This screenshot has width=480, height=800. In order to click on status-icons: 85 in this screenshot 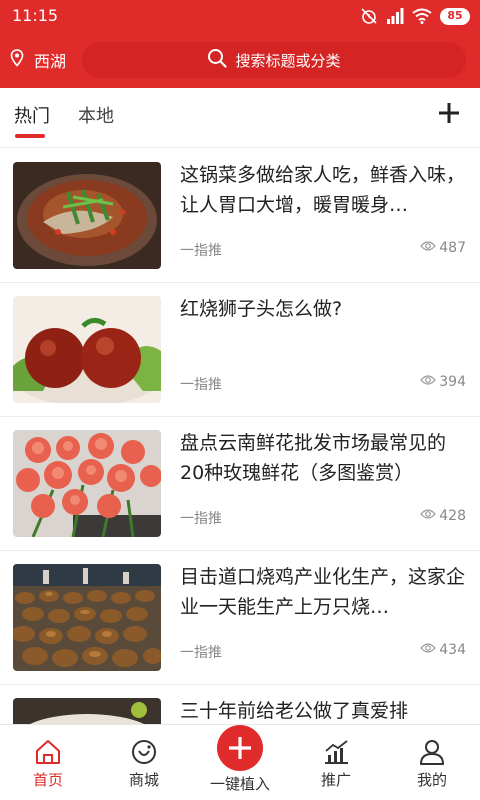, I will do `click(415, 16)`.